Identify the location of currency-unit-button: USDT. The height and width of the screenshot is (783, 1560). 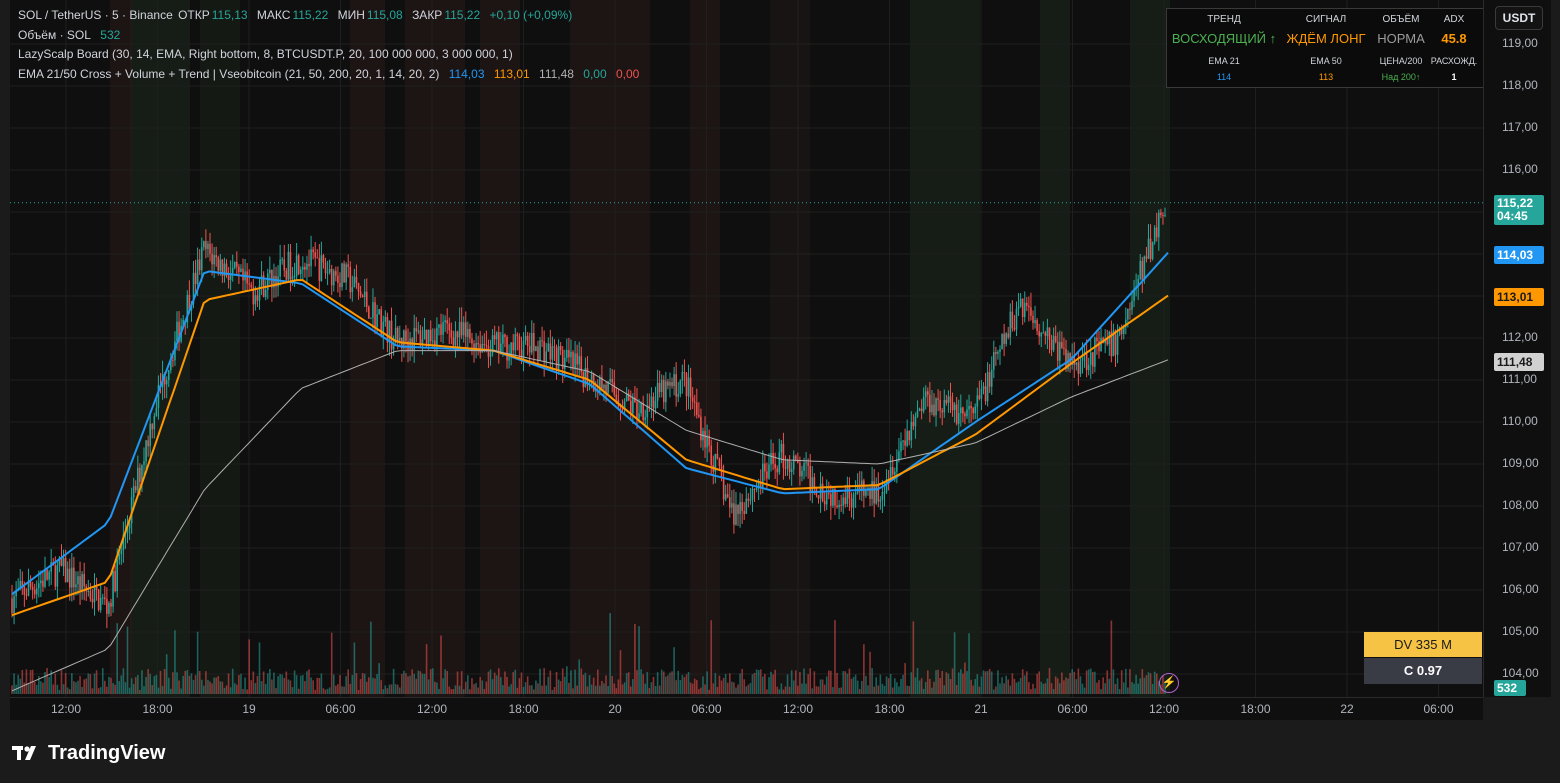
(1519, 18).